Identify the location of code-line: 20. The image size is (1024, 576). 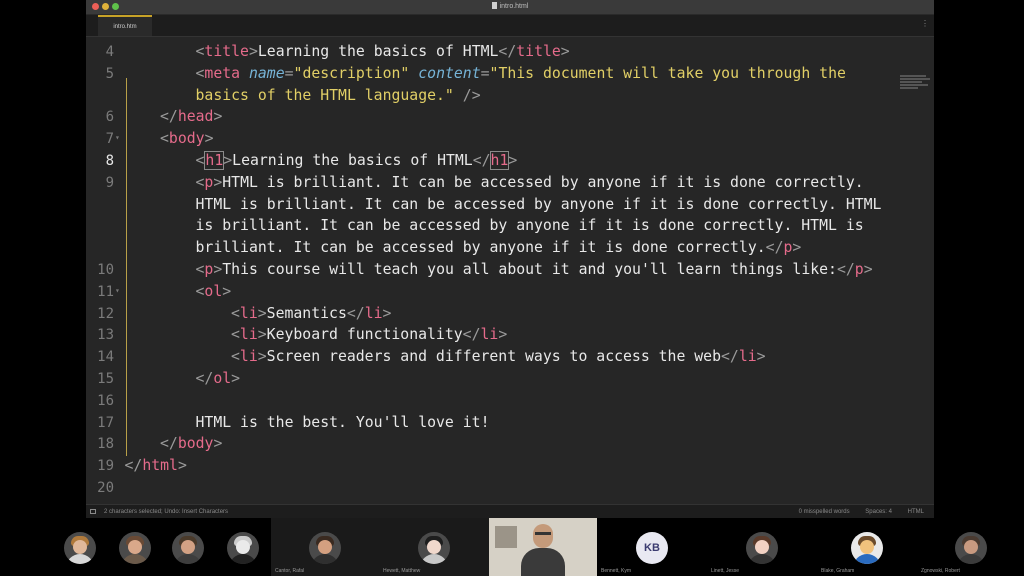
(486, 488).